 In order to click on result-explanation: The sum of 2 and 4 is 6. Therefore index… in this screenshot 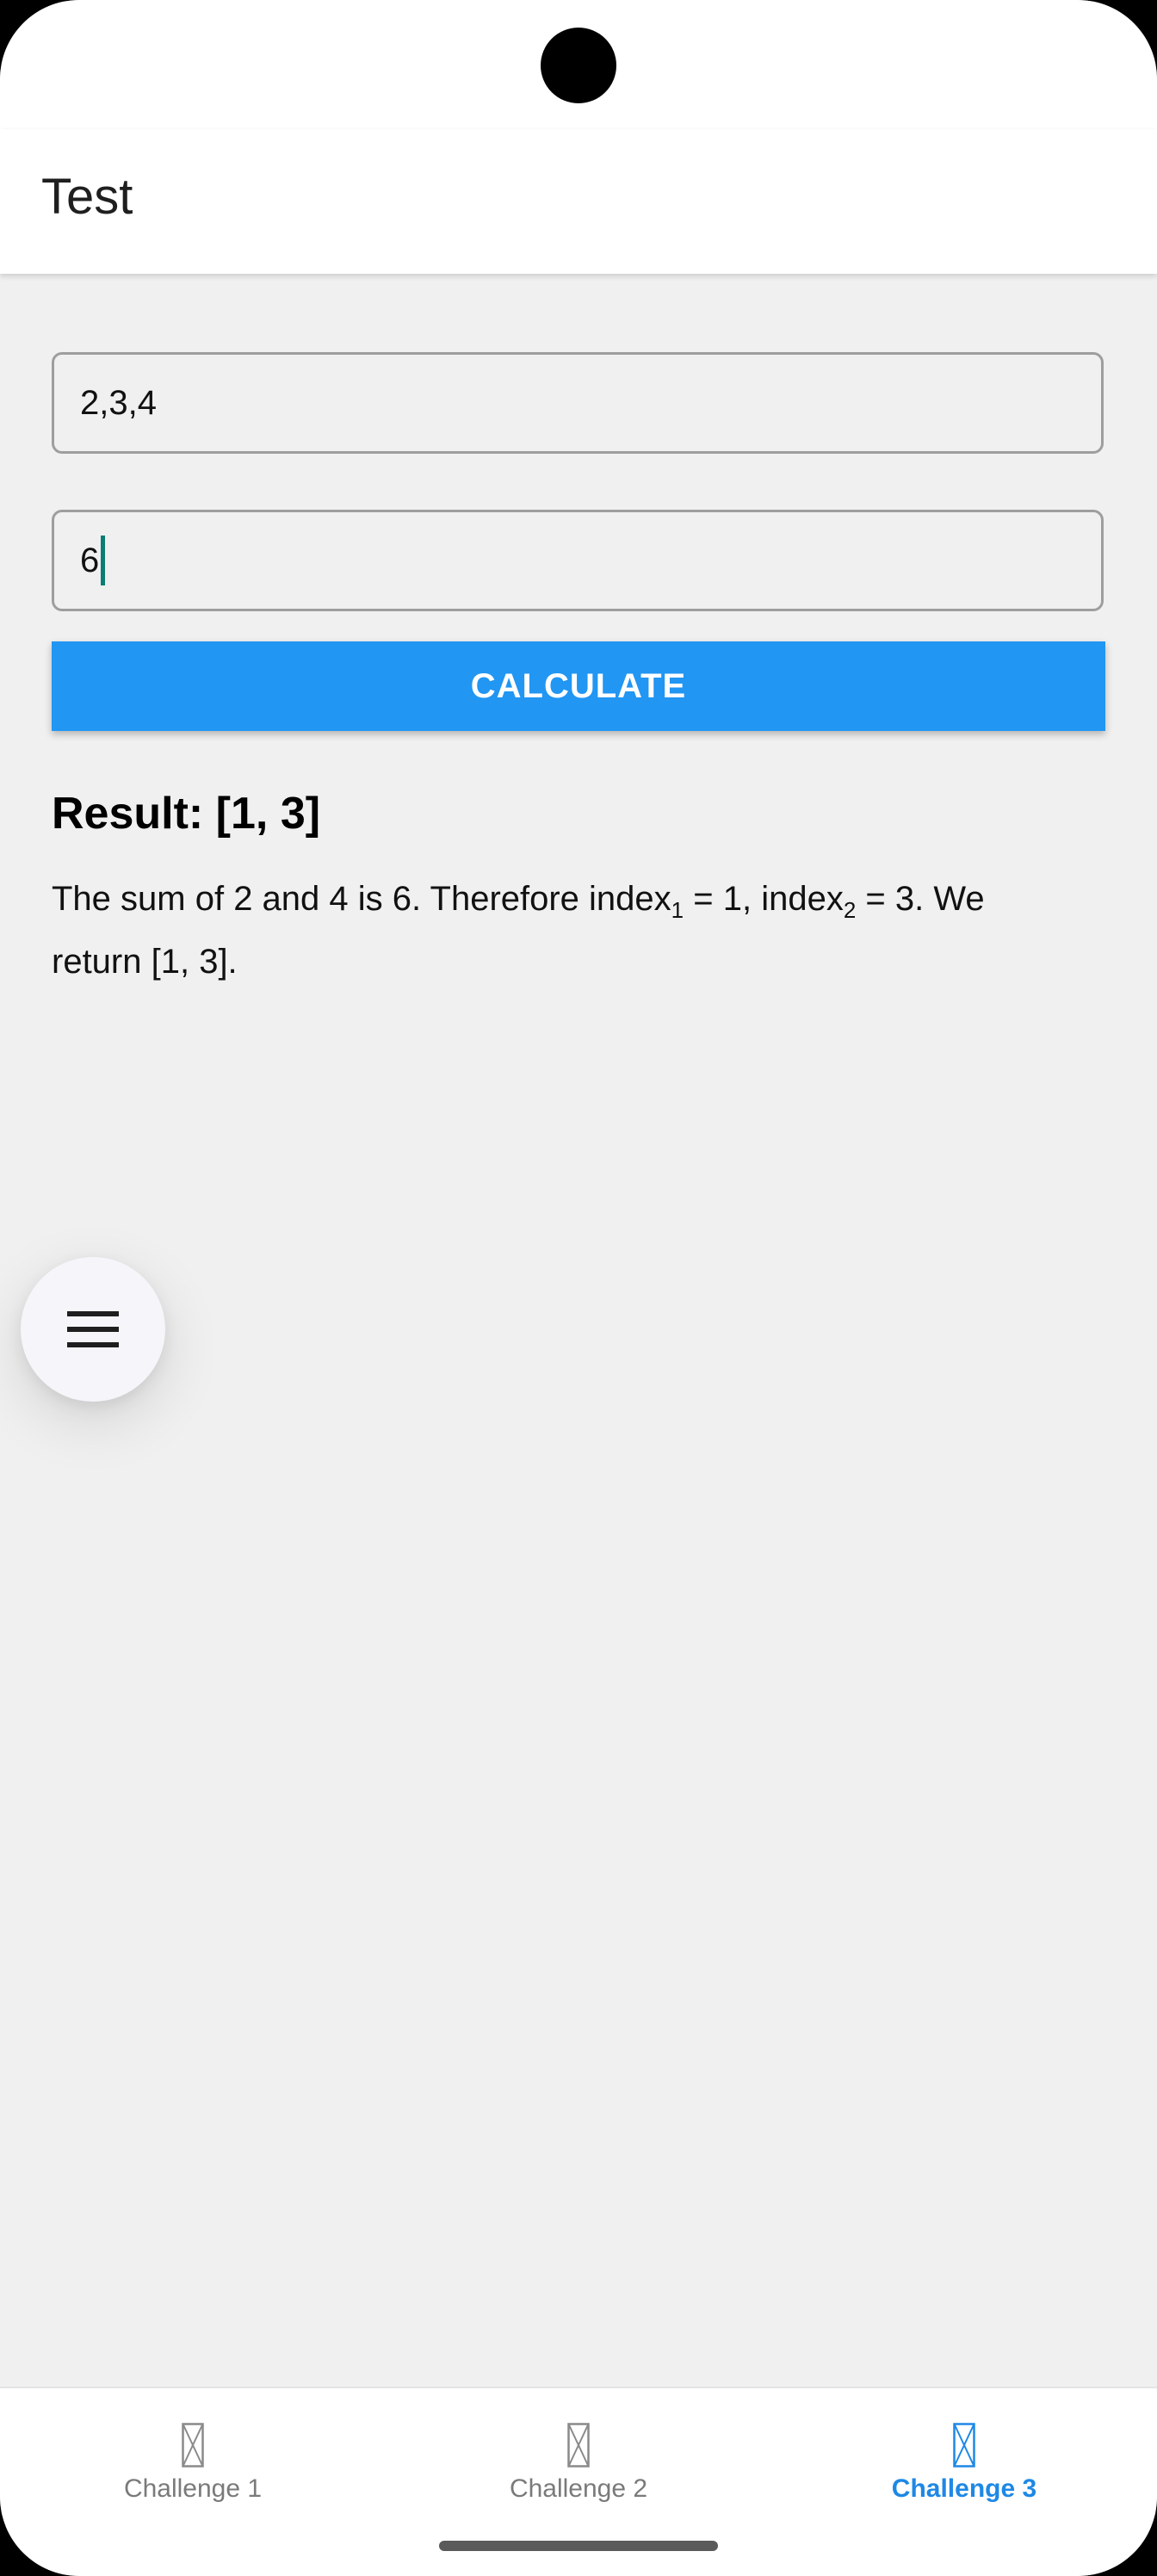, I will do `click(551, 930)`.